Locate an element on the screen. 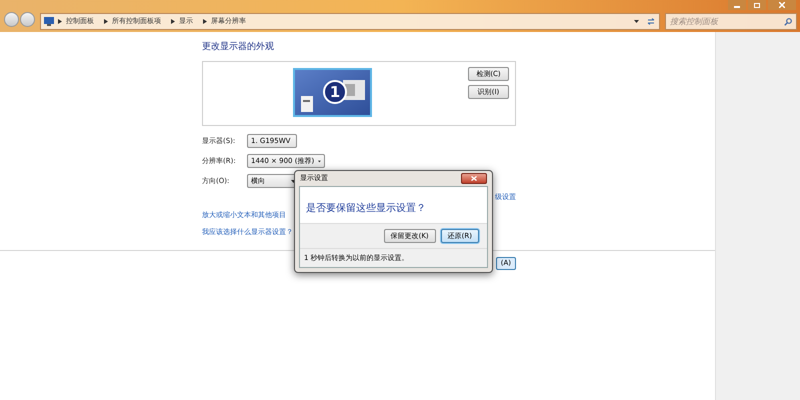  minimize-icon is located at coordinates (737, 5).